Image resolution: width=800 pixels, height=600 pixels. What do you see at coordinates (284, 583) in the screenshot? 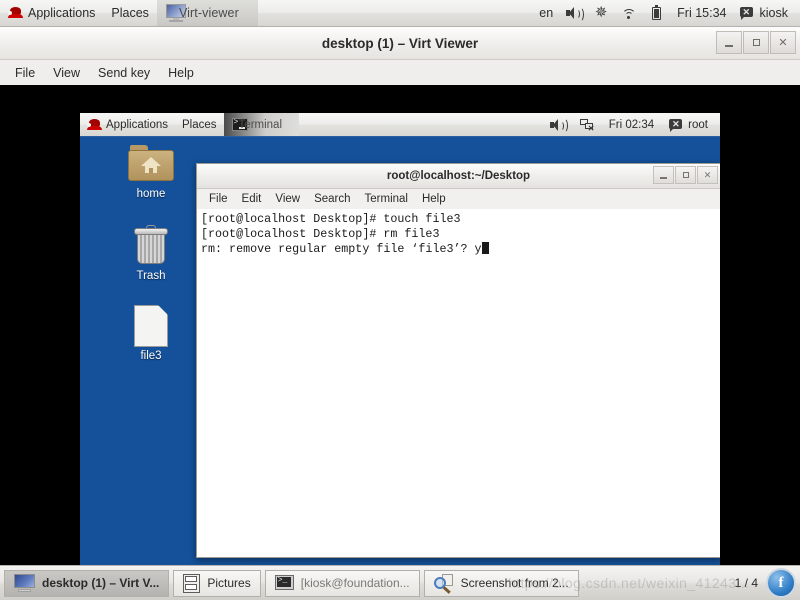
I see `terminal-icon: >_` at bounding box center [284, 583].